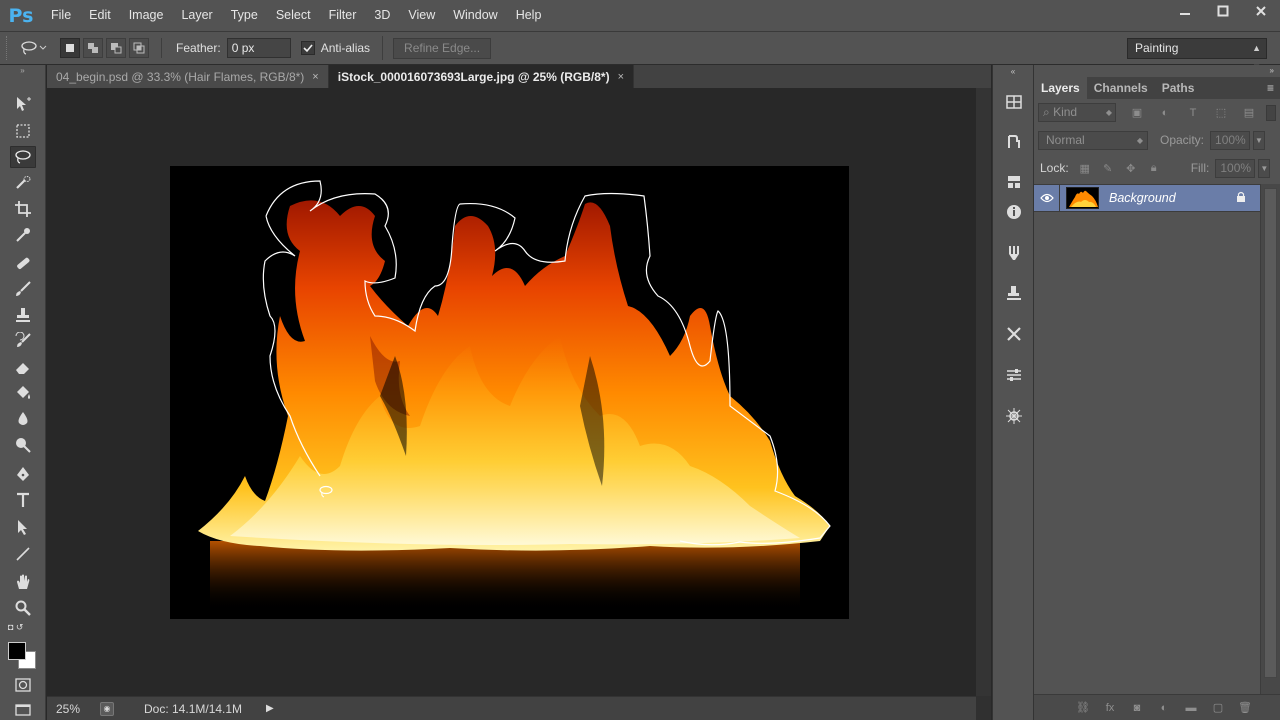 The image size is (1280, 720). Describe the element at coordinates (1014, 416) in the screenshot. I see `3d-icon` at that location.